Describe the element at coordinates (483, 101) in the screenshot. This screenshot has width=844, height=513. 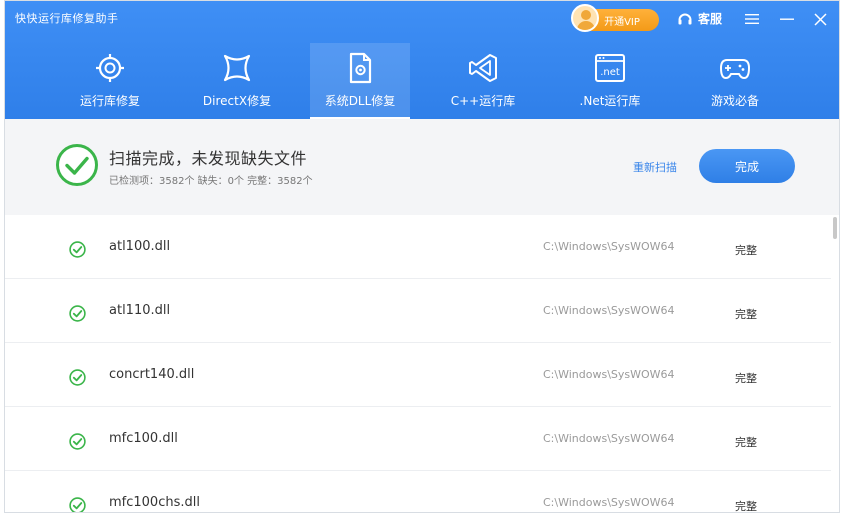
I see `tab-label: C++运行库` at that location.